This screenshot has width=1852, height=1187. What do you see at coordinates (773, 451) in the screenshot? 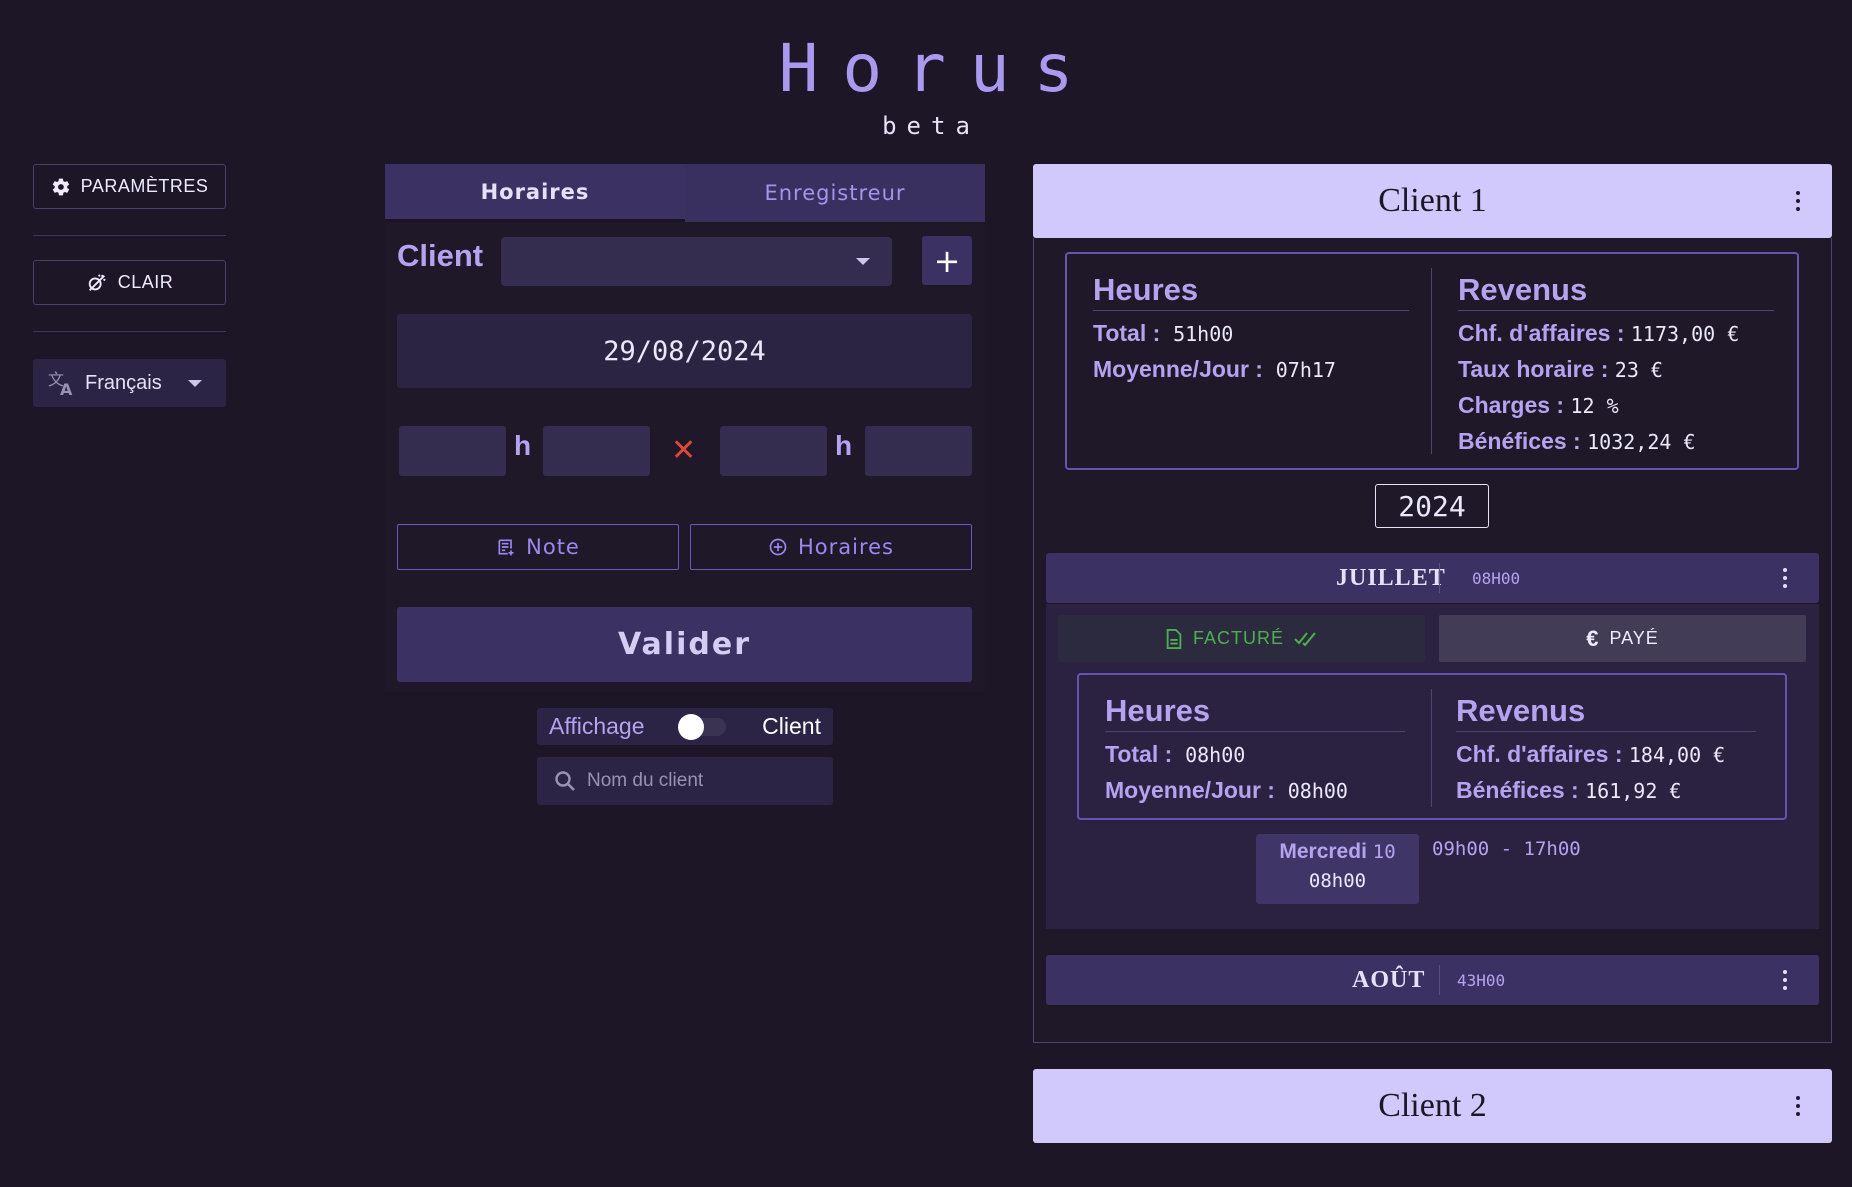
I see `end-hour-input` at bounding box center [773, 451].